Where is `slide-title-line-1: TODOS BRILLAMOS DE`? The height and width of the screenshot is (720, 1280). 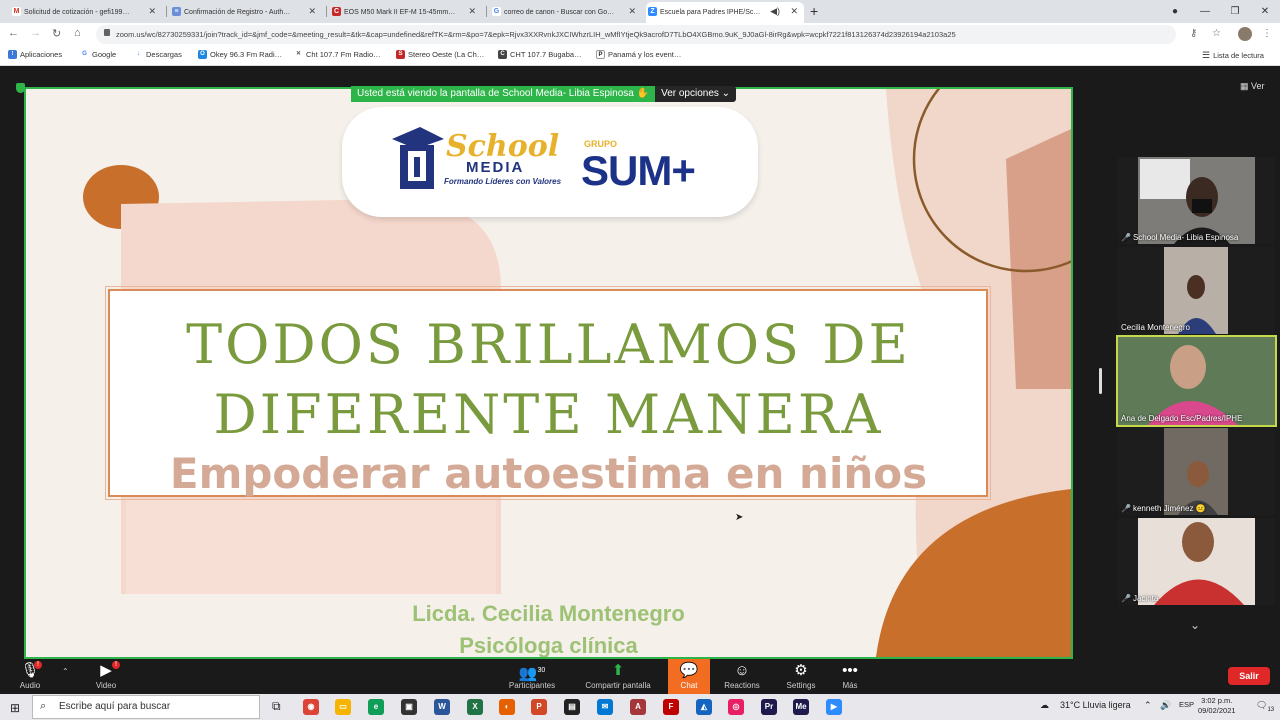 slide-title-line-1: TODOS BRILLAMOS DE is located at coordinates (548, 344).